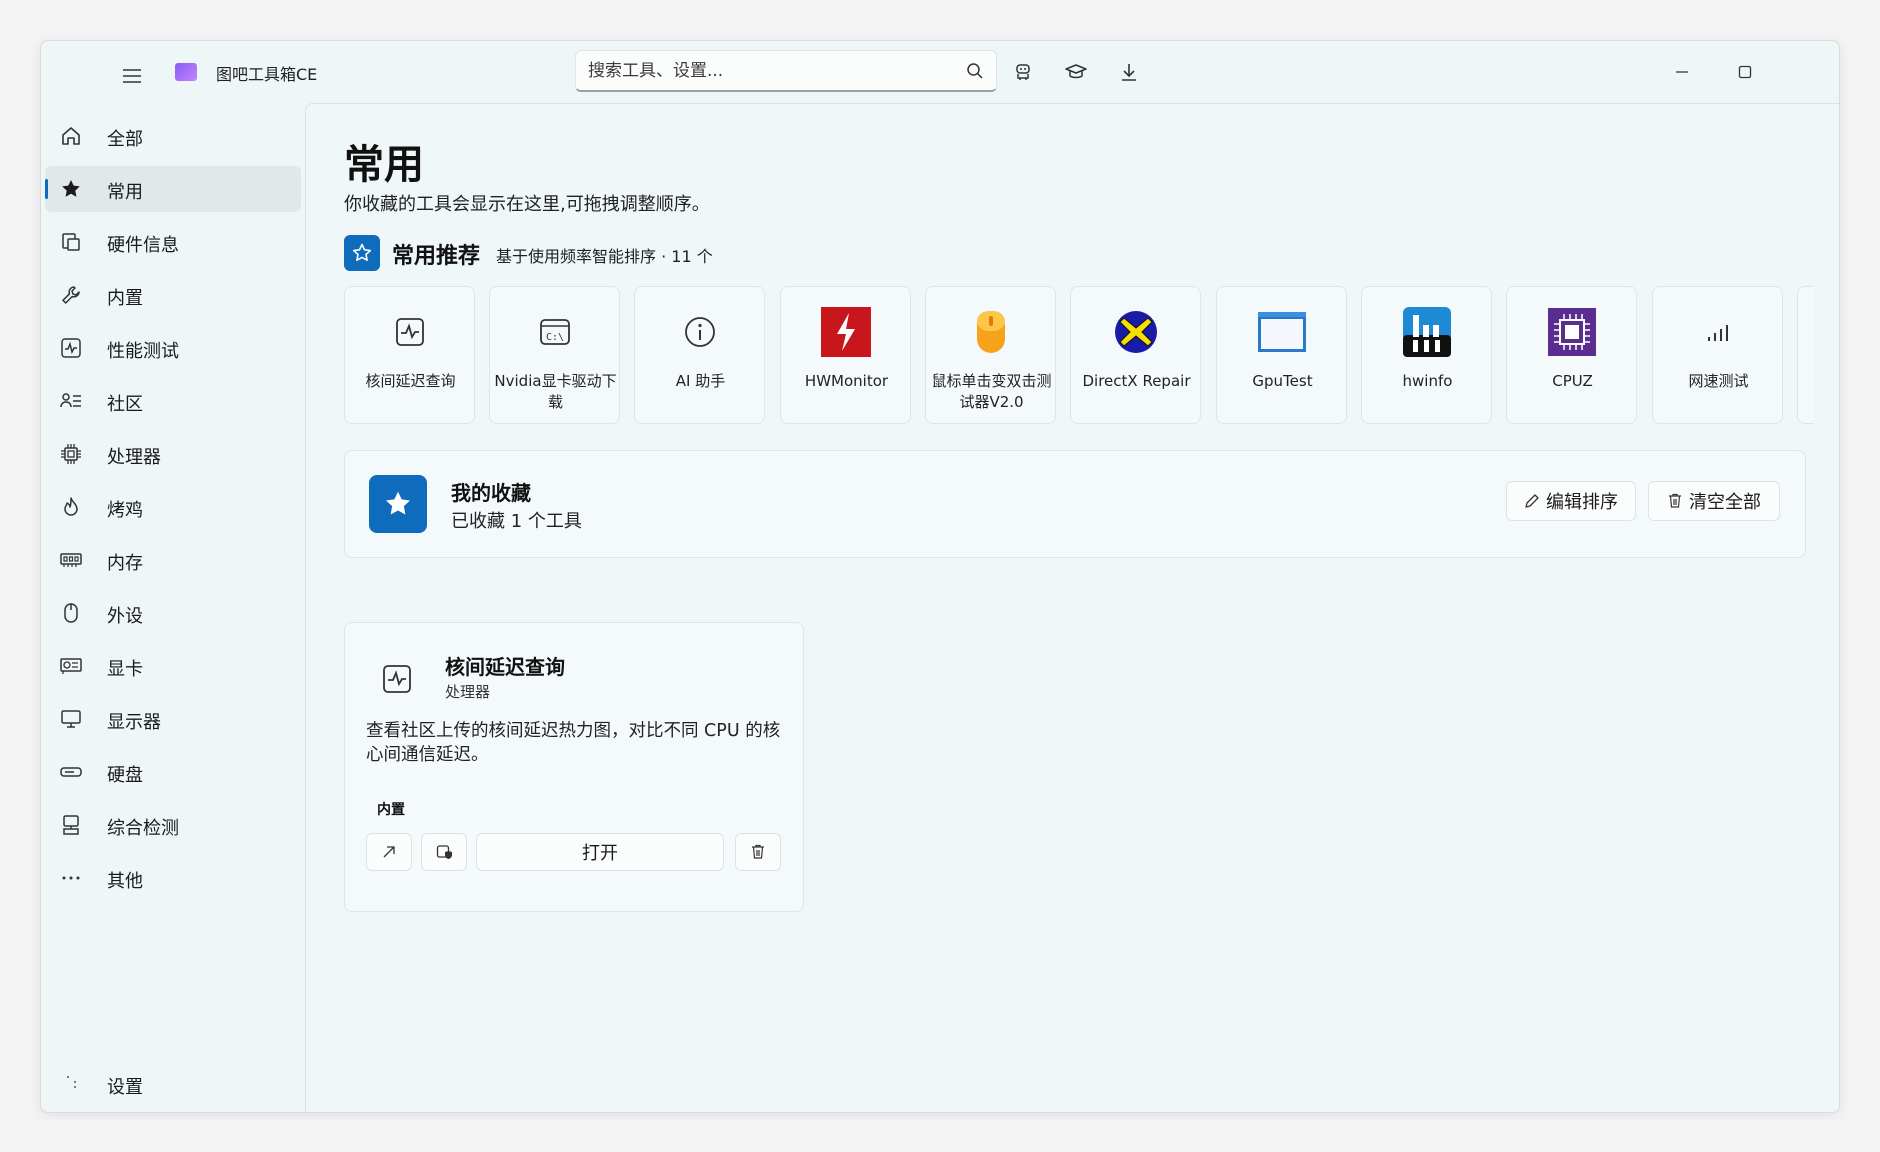 The image size is (1880, 1152). I want to click on graduation-cap-icon, so click(1076, 71).